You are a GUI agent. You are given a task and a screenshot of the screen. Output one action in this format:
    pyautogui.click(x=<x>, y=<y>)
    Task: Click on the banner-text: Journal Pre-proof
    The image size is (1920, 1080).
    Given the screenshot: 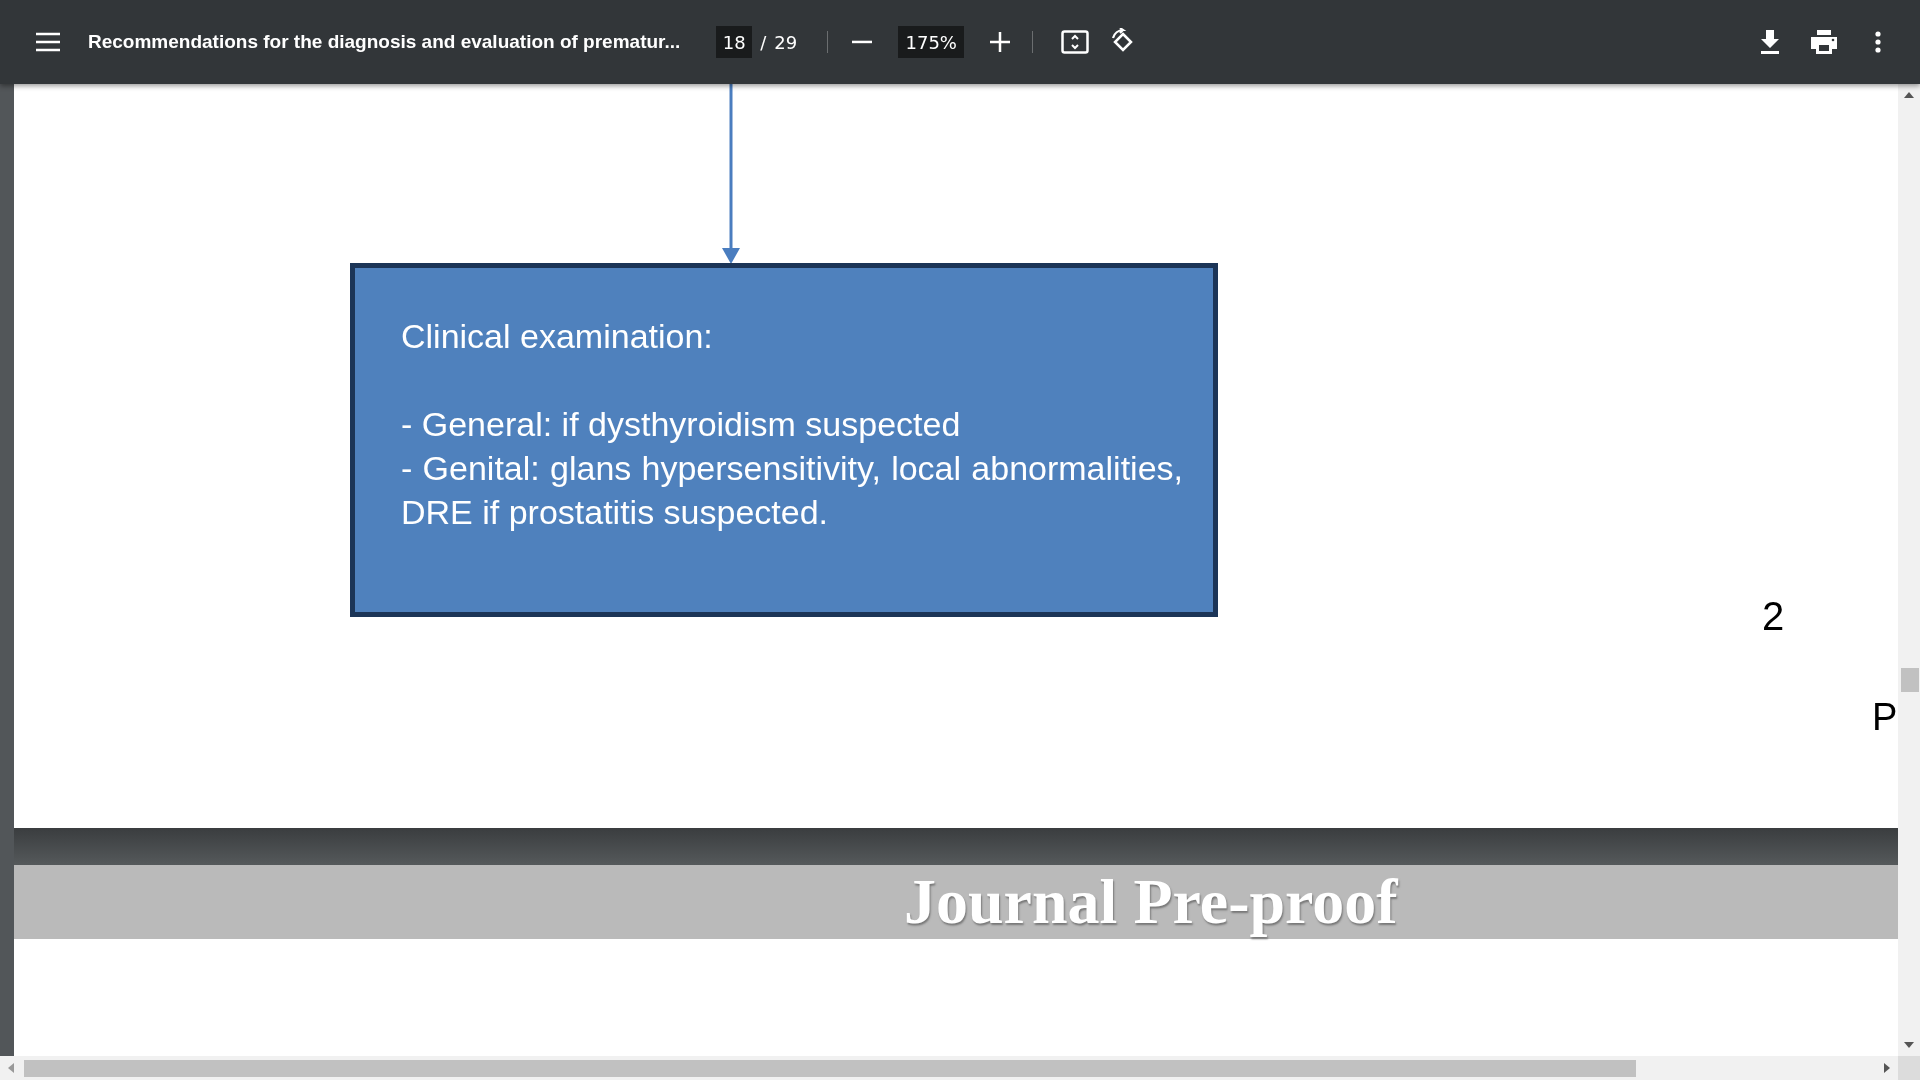 What is the action you would take?
    pyautogui.click(x=1151, y=902)
    